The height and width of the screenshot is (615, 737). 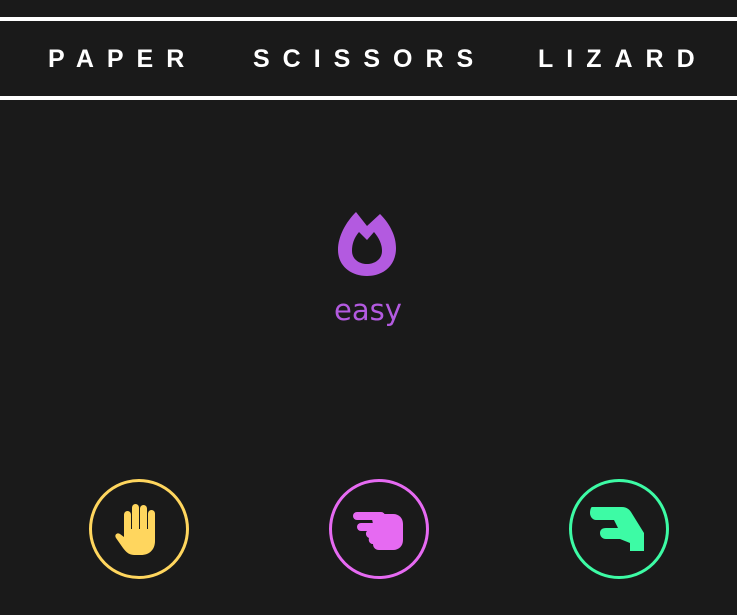 I want to click on difficulty-toggle: easy, so click(x=368, y=273).